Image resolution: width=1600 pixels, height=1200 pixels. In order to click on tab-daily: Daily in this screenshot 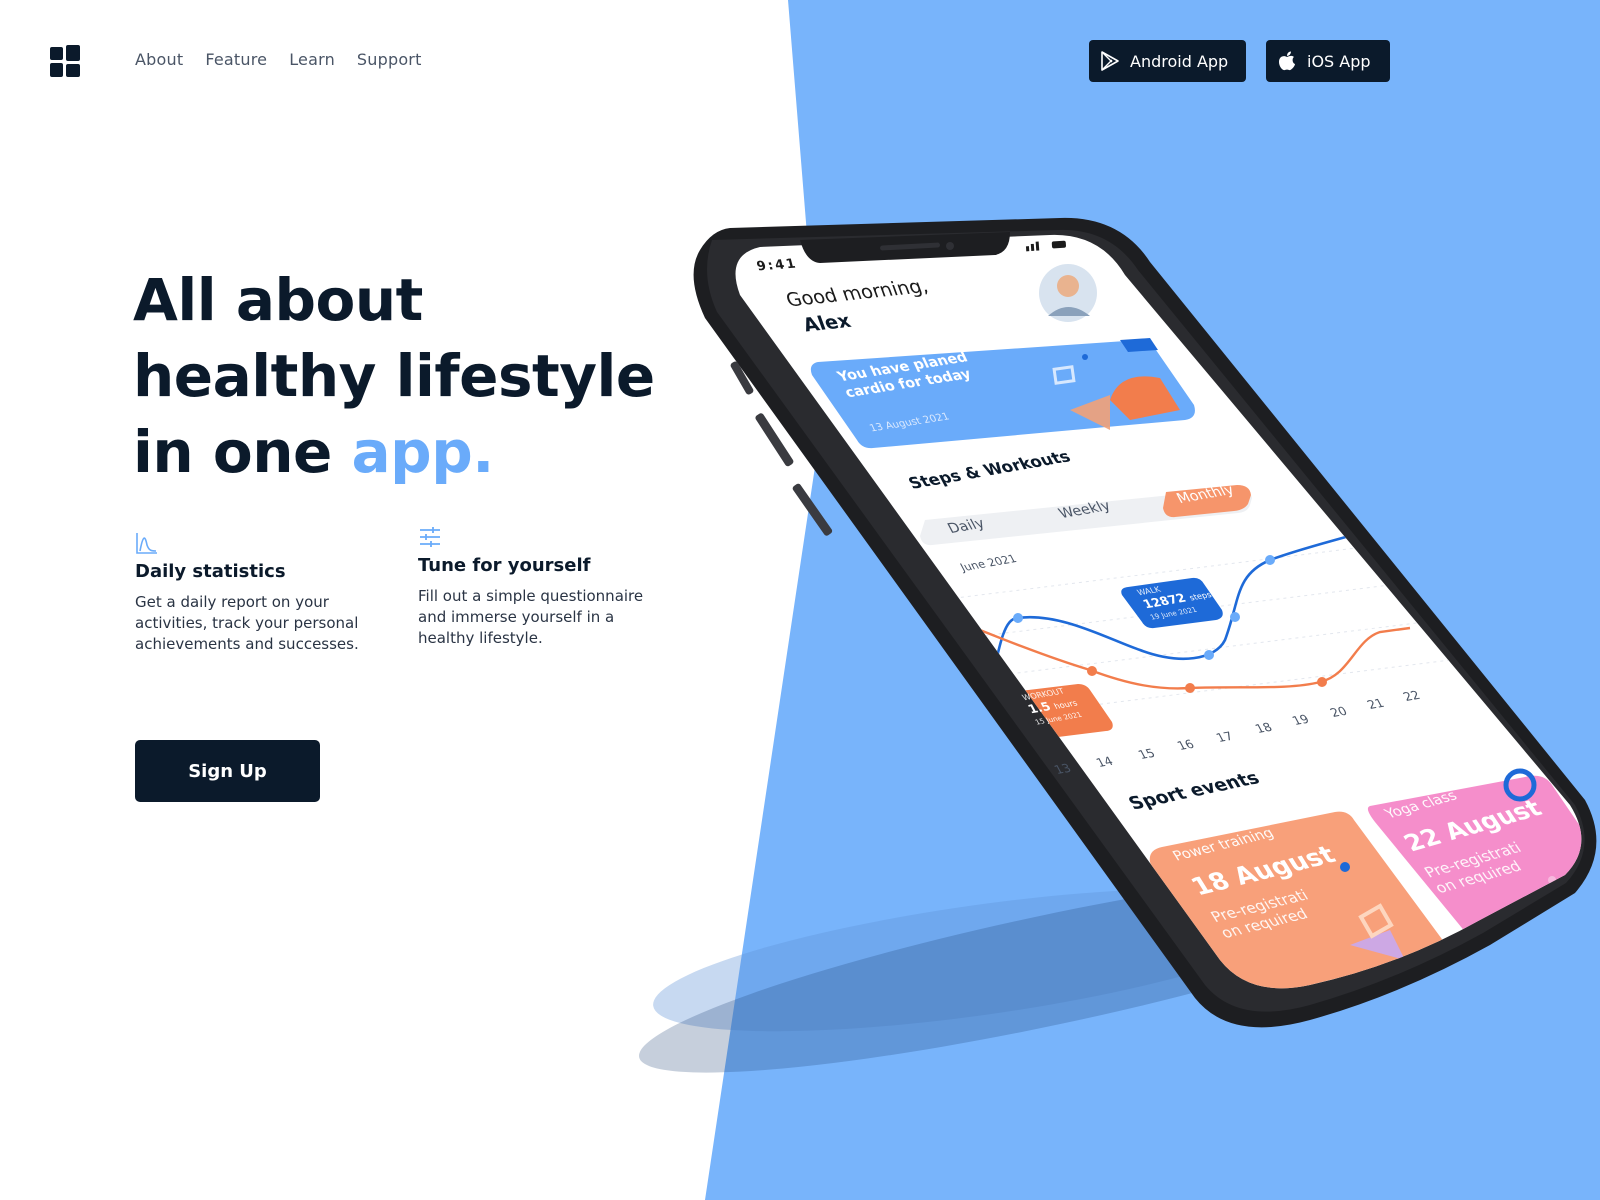, I will do `click(966, 526)`.